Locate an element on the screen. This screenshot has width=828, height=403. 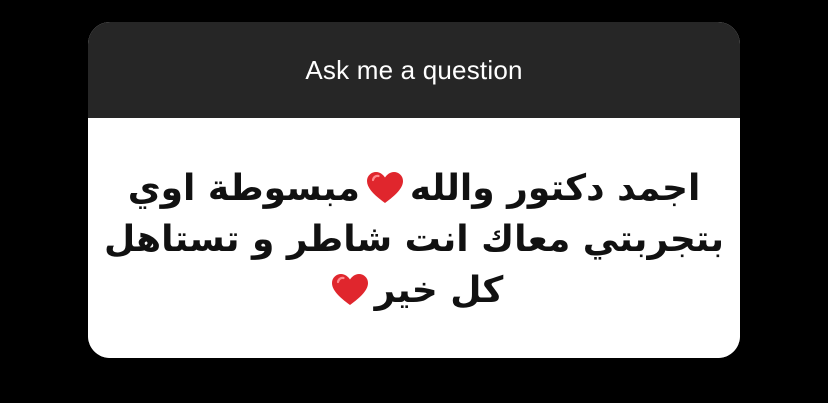
answer-line-3-text: كل خير is located at coordinates (439, 290).